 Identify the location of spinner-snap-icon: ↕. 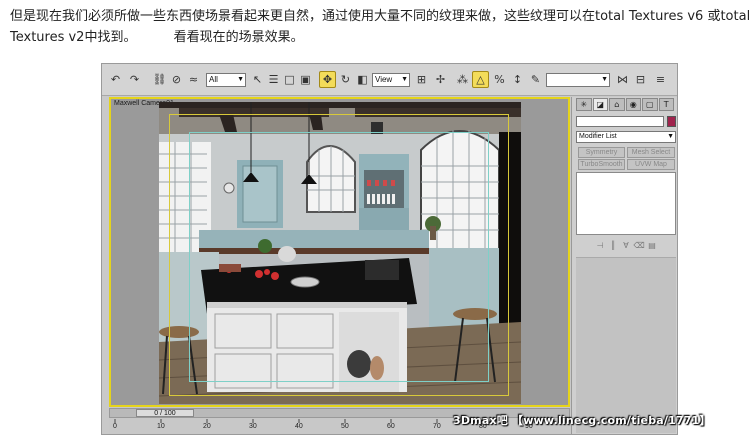
(517, 79).